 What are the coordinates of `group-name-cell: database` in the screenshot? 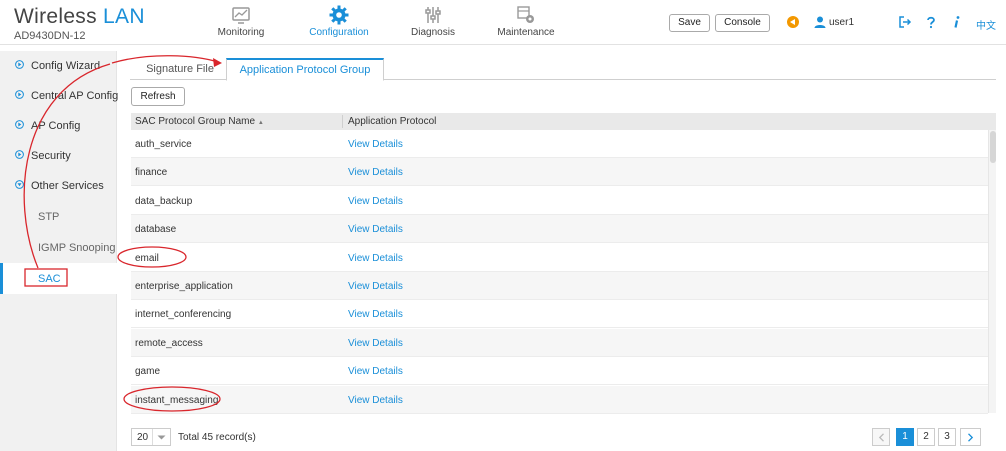 It's located at (156, 230).